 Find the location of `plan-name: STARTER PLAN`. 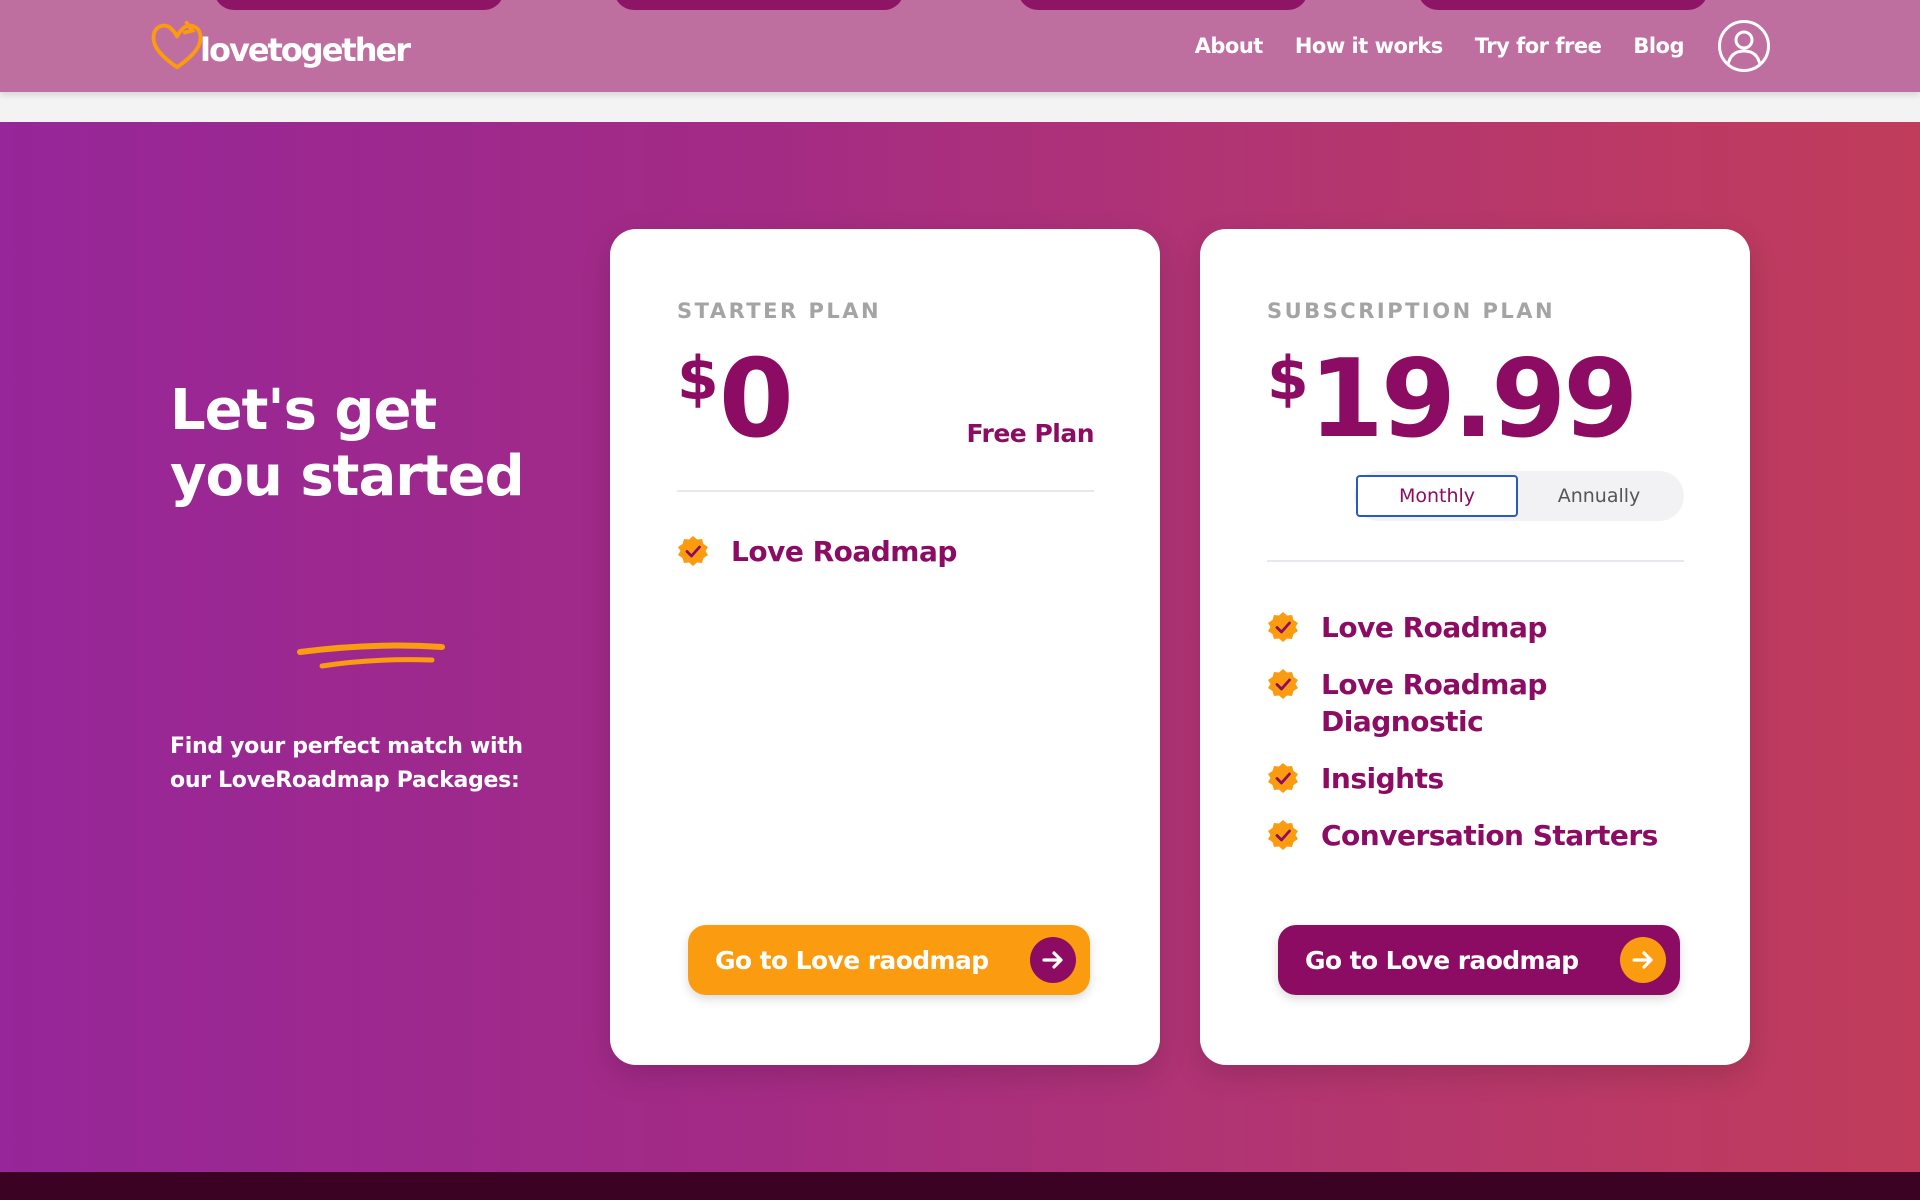

plan-name: STARTER PLAN is located at coordinates (779, 311).